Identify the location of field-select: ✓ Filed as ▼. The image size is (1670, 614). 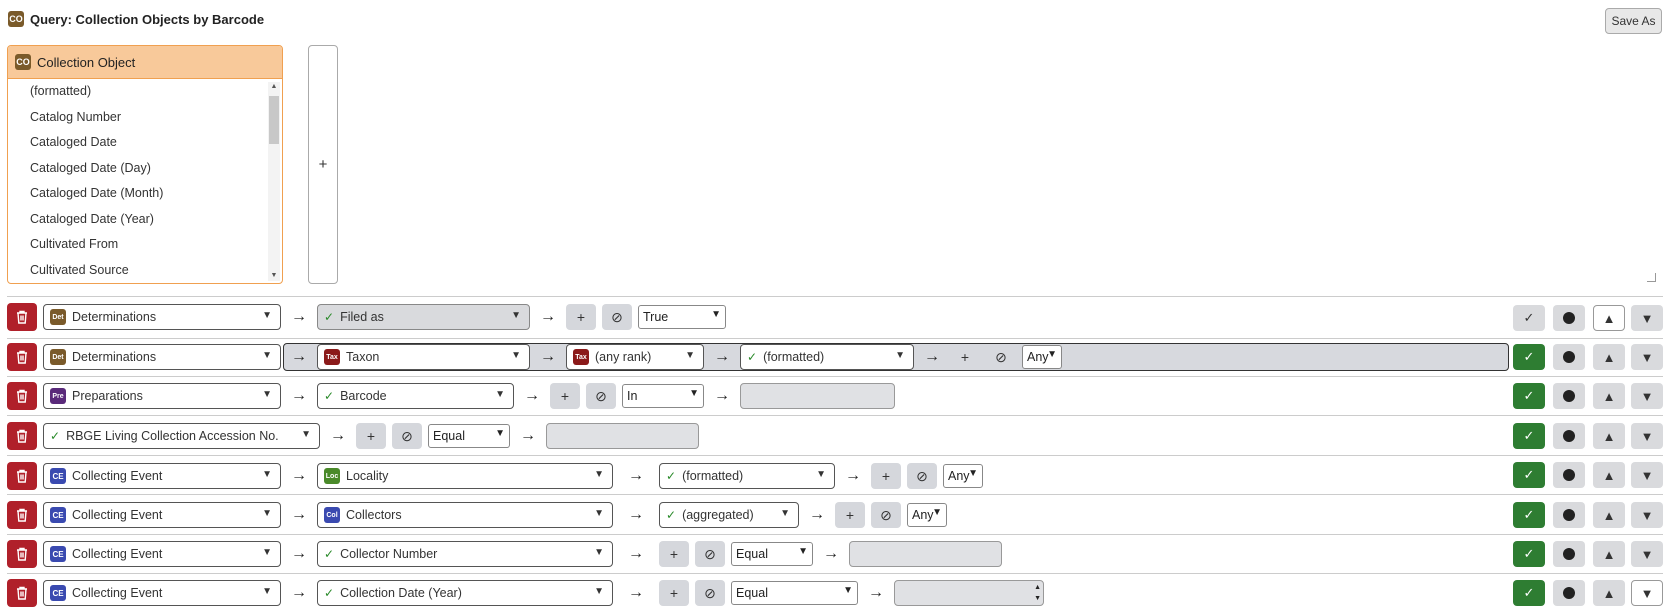
(423, 317).